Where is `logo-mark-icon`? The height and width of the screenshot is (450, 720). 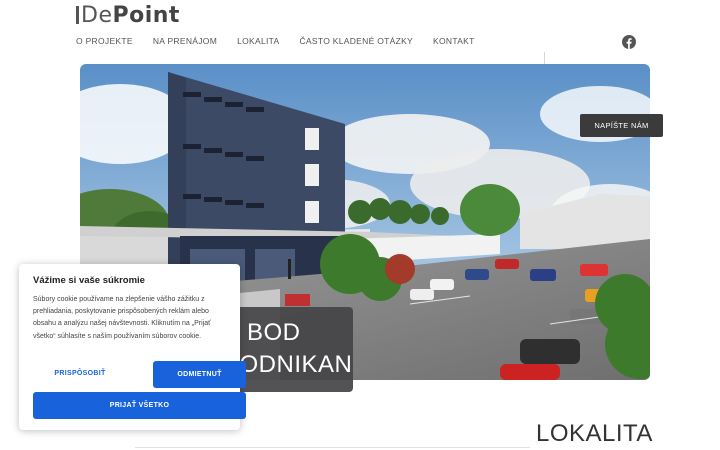
logo-mark-icon is located at coordinates (77, 15).